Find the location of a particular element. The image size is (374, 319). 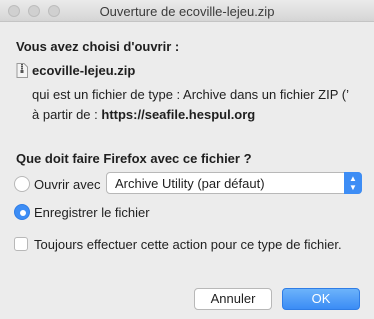

ok-button: OK is located at coordinates (321, 299).